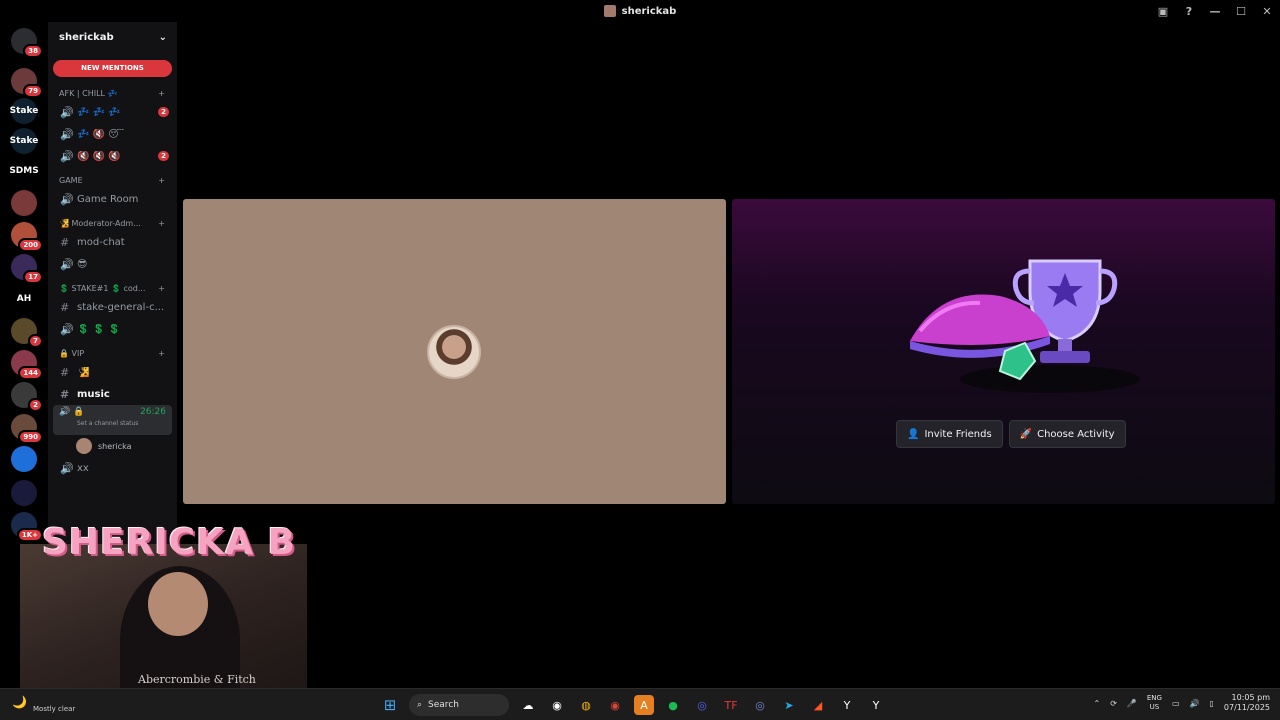 Image resolution: width=1280 pixels, height=720 pixels. I want to click on spotify-icon: ●, so click(673, 705).